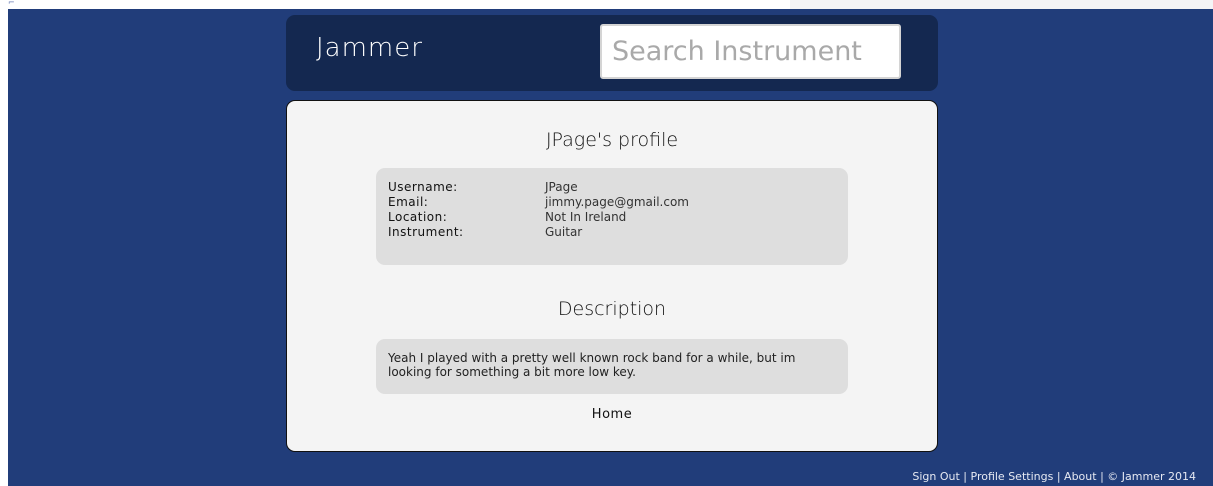  What do you see at coordinates (612, 309) in the screenshot?
I see `description-title: Description` at bounding box center [612, 309].